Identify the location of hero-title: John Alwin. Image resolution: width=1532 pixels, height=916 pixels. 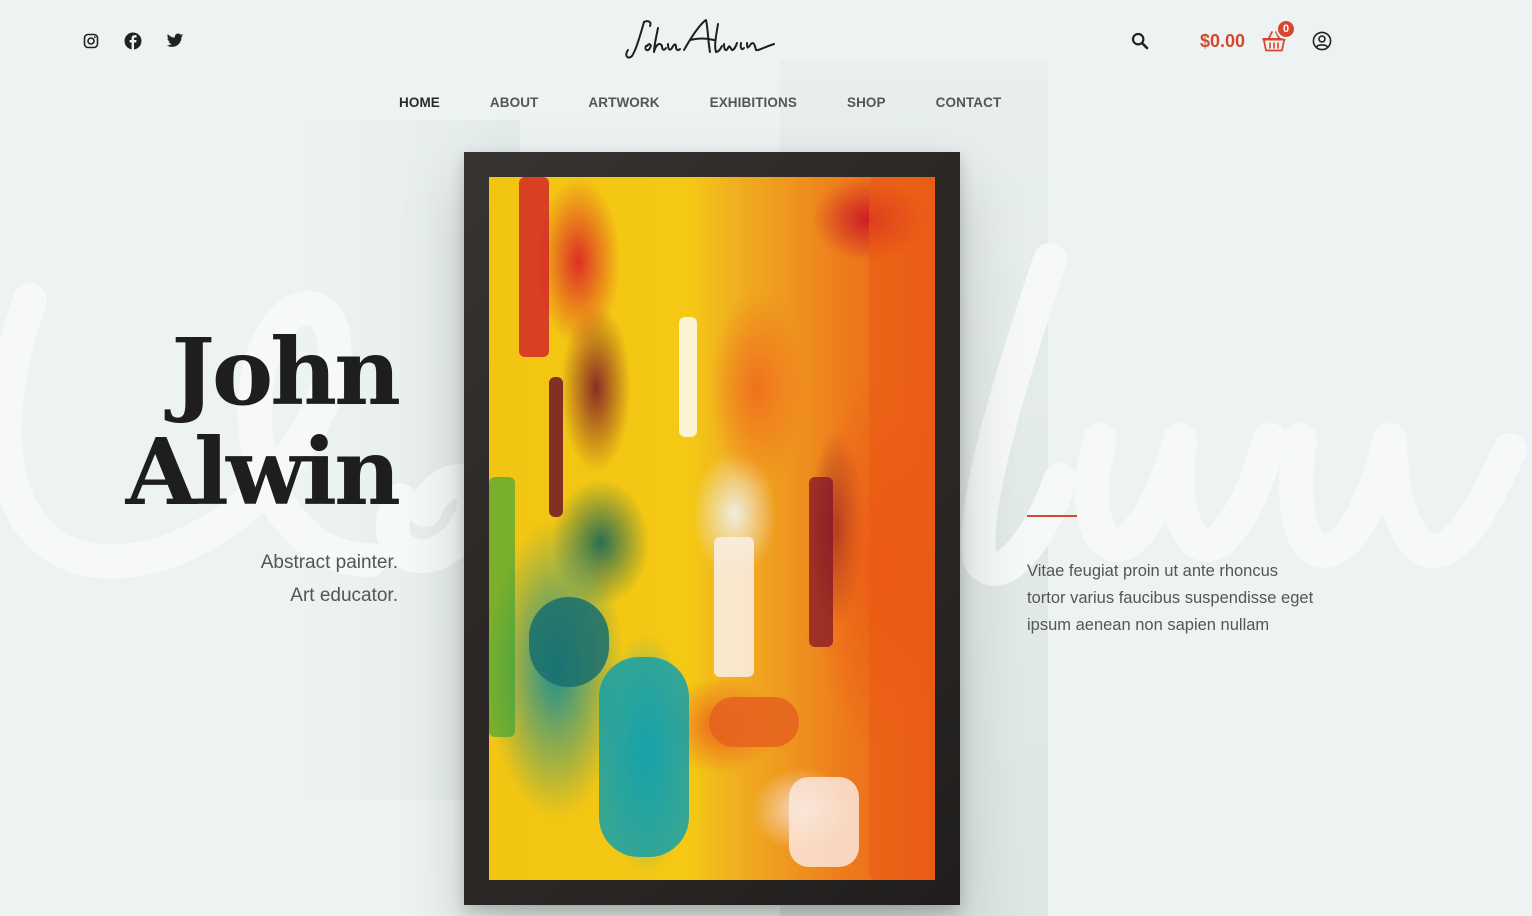
(250, 422).